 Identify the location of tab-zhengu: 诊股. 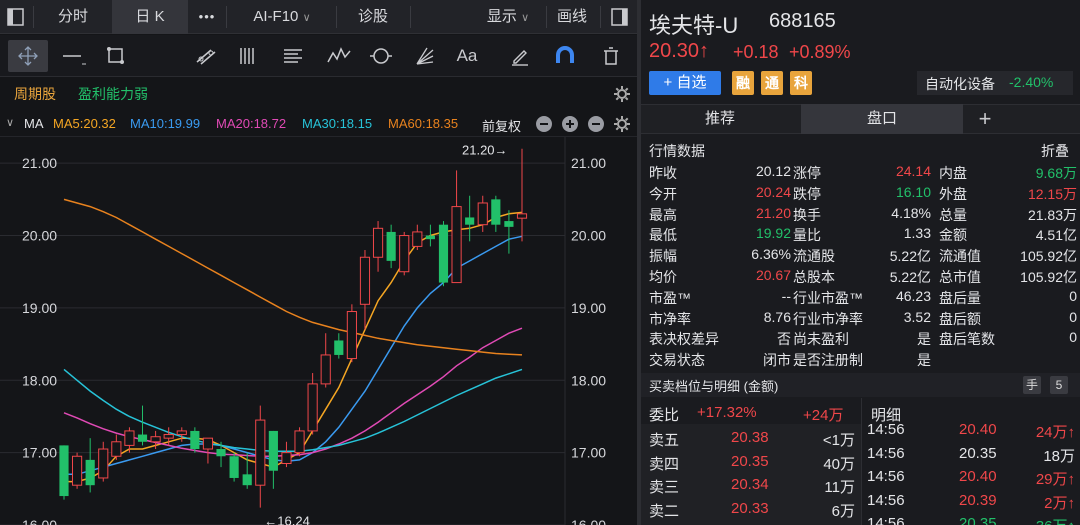
(373, 17).